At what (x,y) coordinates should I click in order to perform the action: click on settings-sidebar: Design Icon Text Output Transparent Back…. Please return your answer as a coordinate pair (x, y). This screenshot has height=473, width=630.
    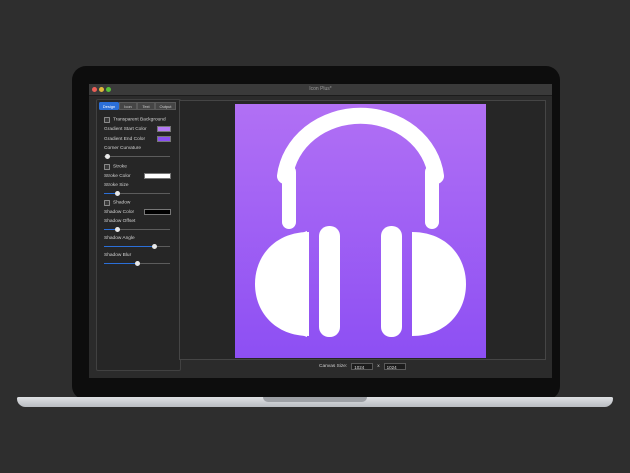
    Looking at the image, I should click on (138, 235).